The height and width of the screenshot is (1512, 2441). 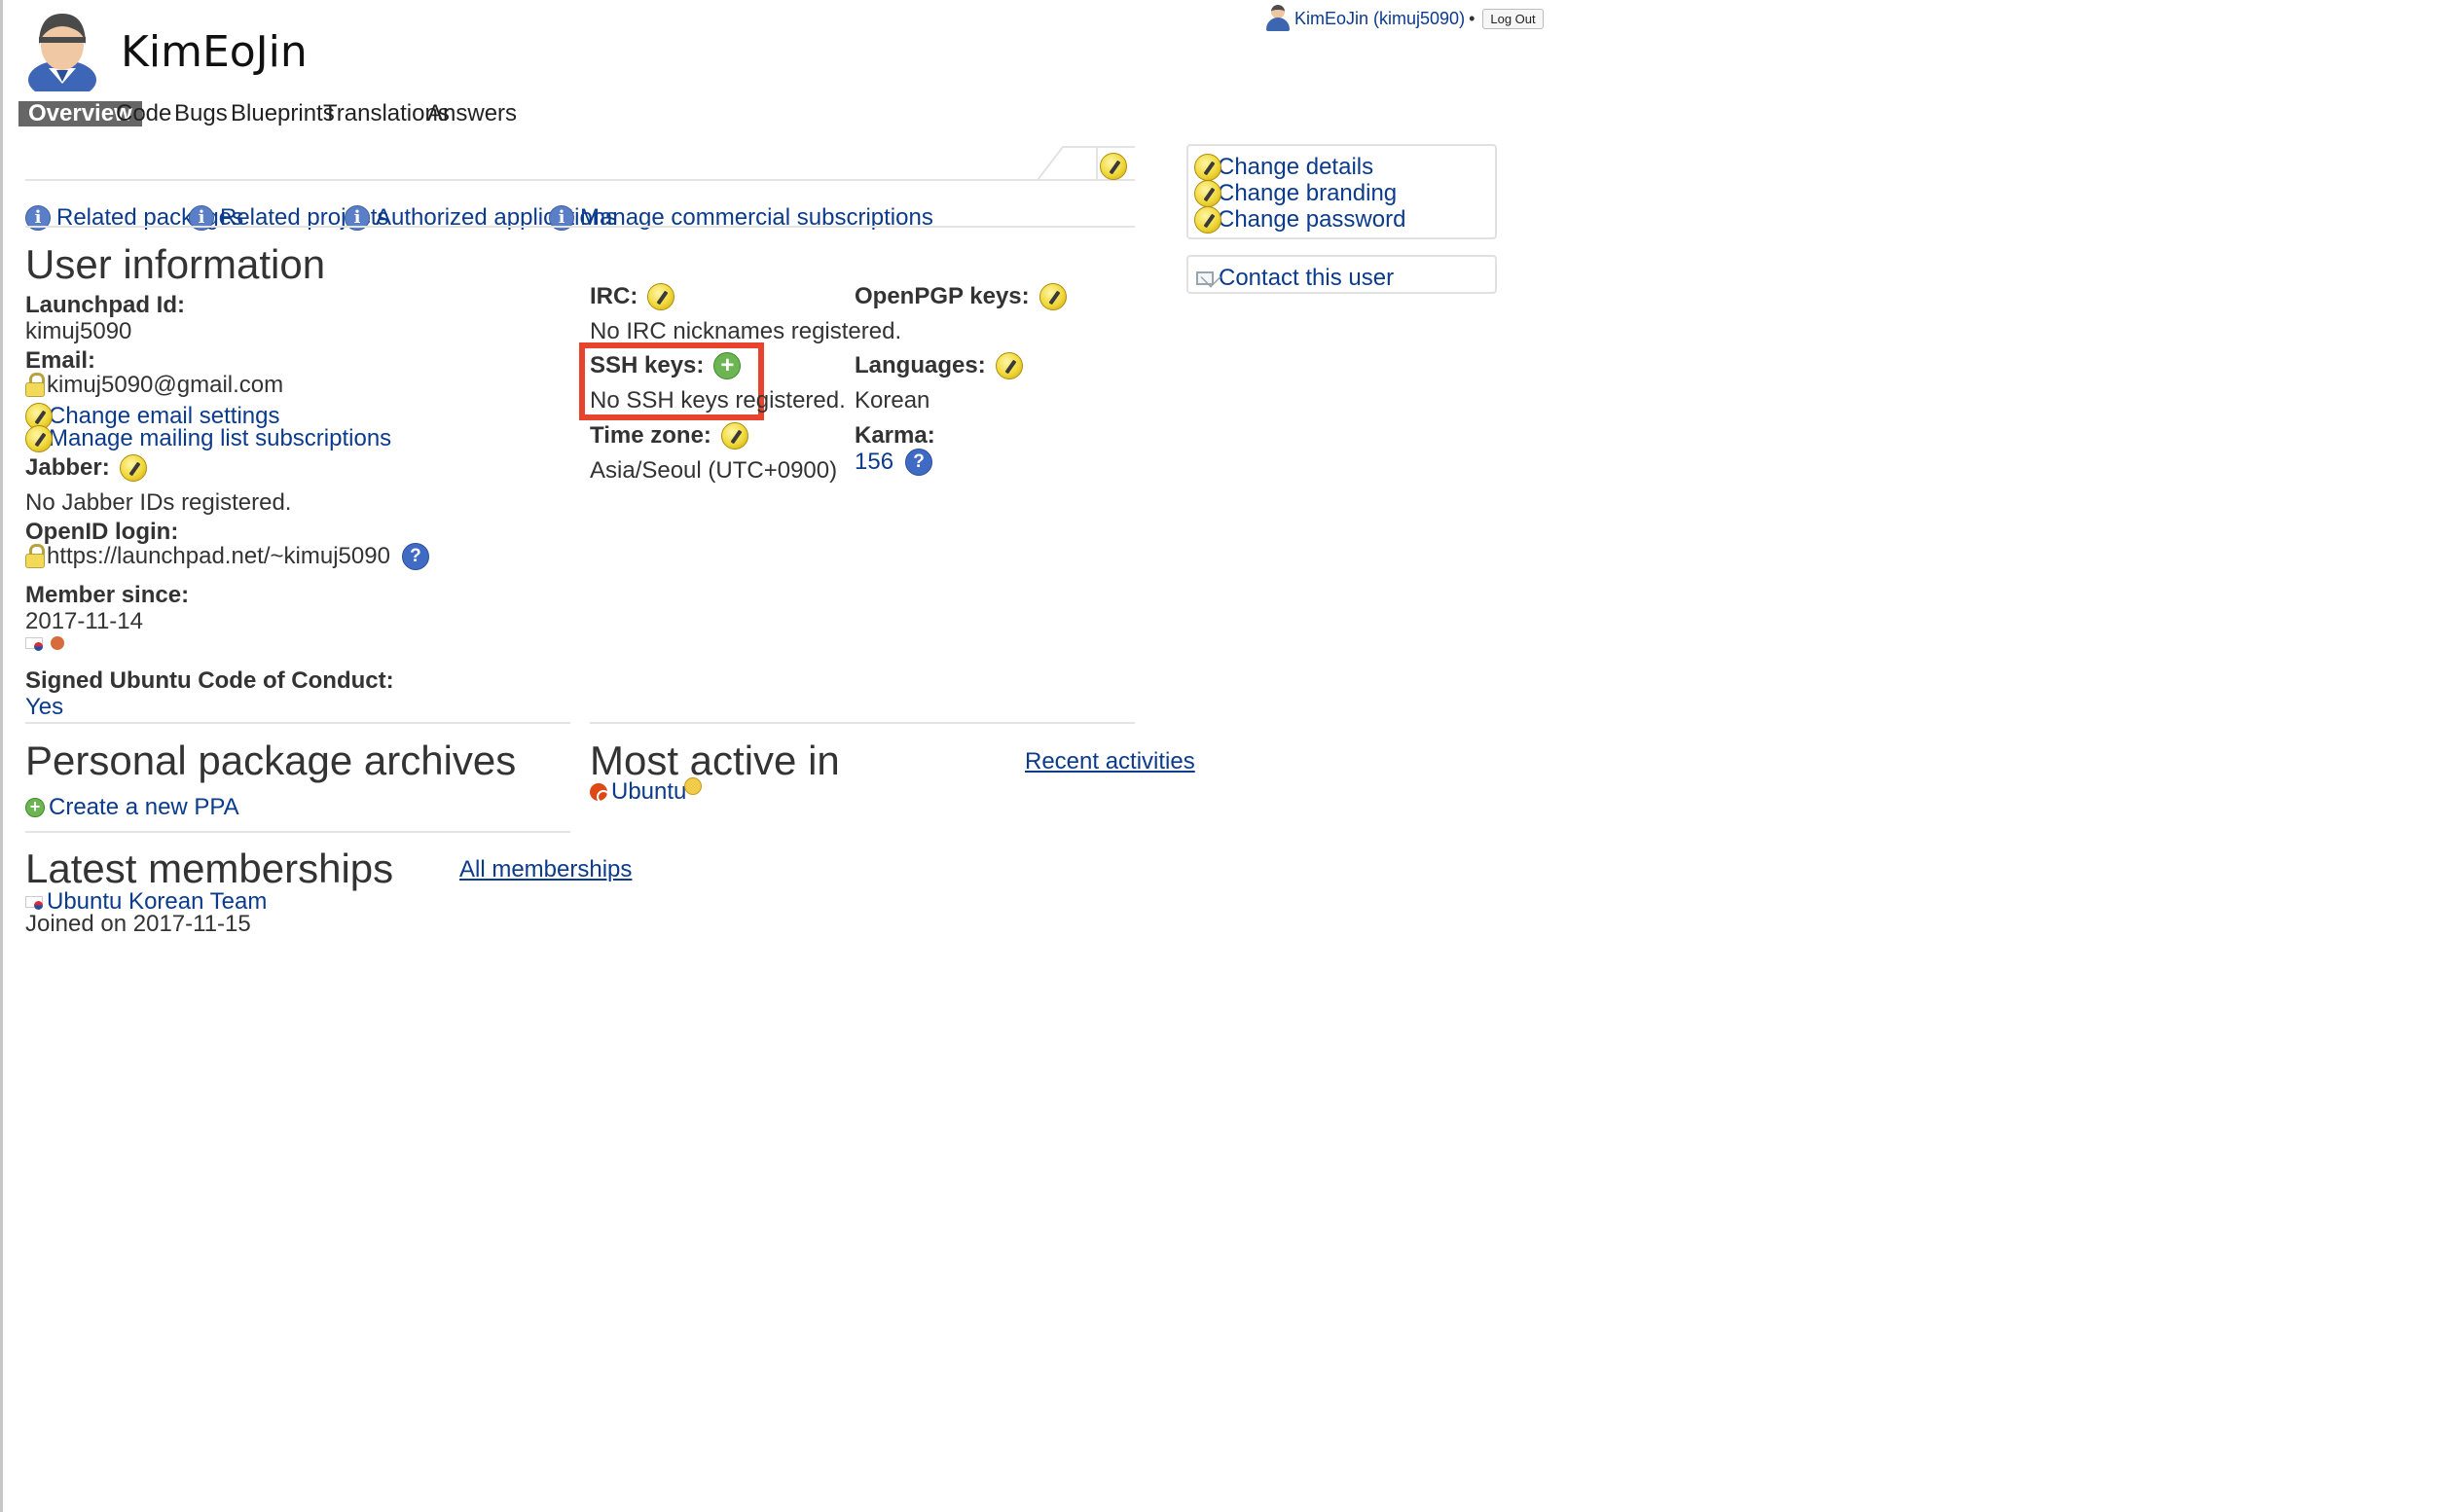 I want to click on edit-jabber-icon, so click(x=133, y=468).